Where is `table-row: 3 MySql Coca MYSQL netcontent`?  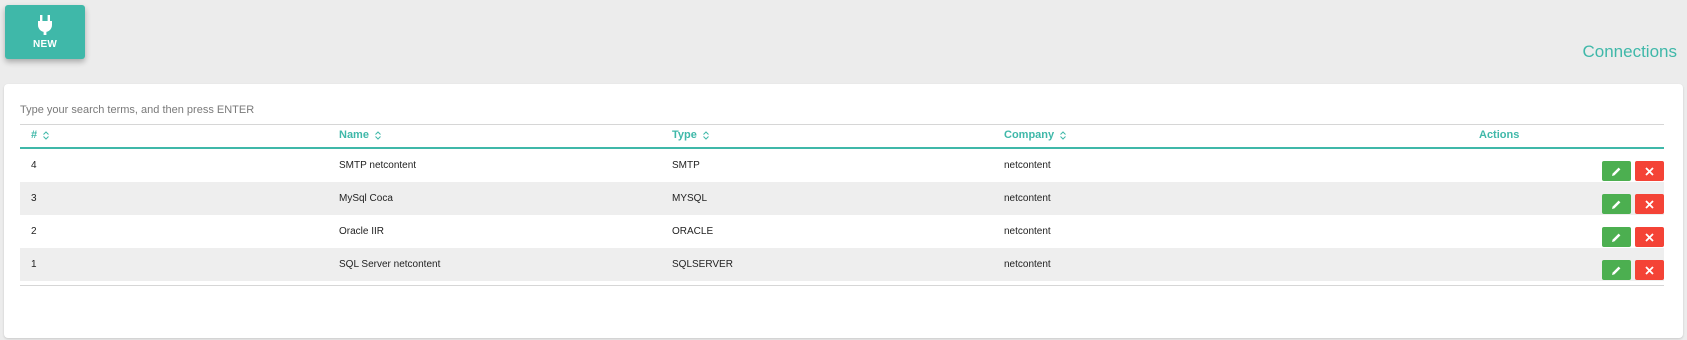
table-row: 3 MySql Coca MYSQL netcontent is located at coordinates (842, 198).